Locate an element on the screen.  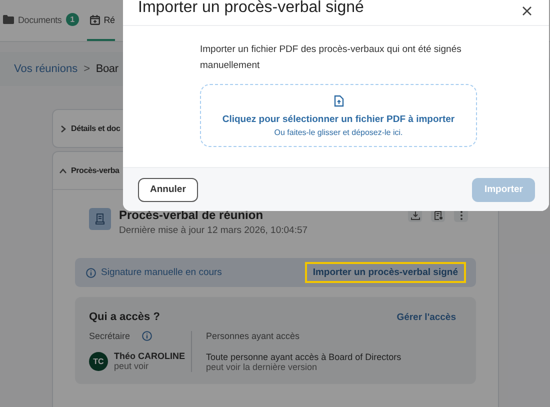
access-scope: peut voir la dernière version is located at coordinates (262, 367).